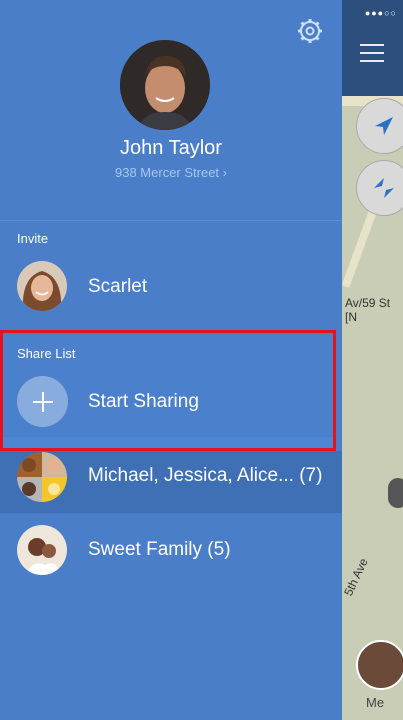  What do you see at coordinates (171, 172) in the screenshot?
I see `profile-address-link: 938 Mercer Street ›` at bounding box center [171, 172].